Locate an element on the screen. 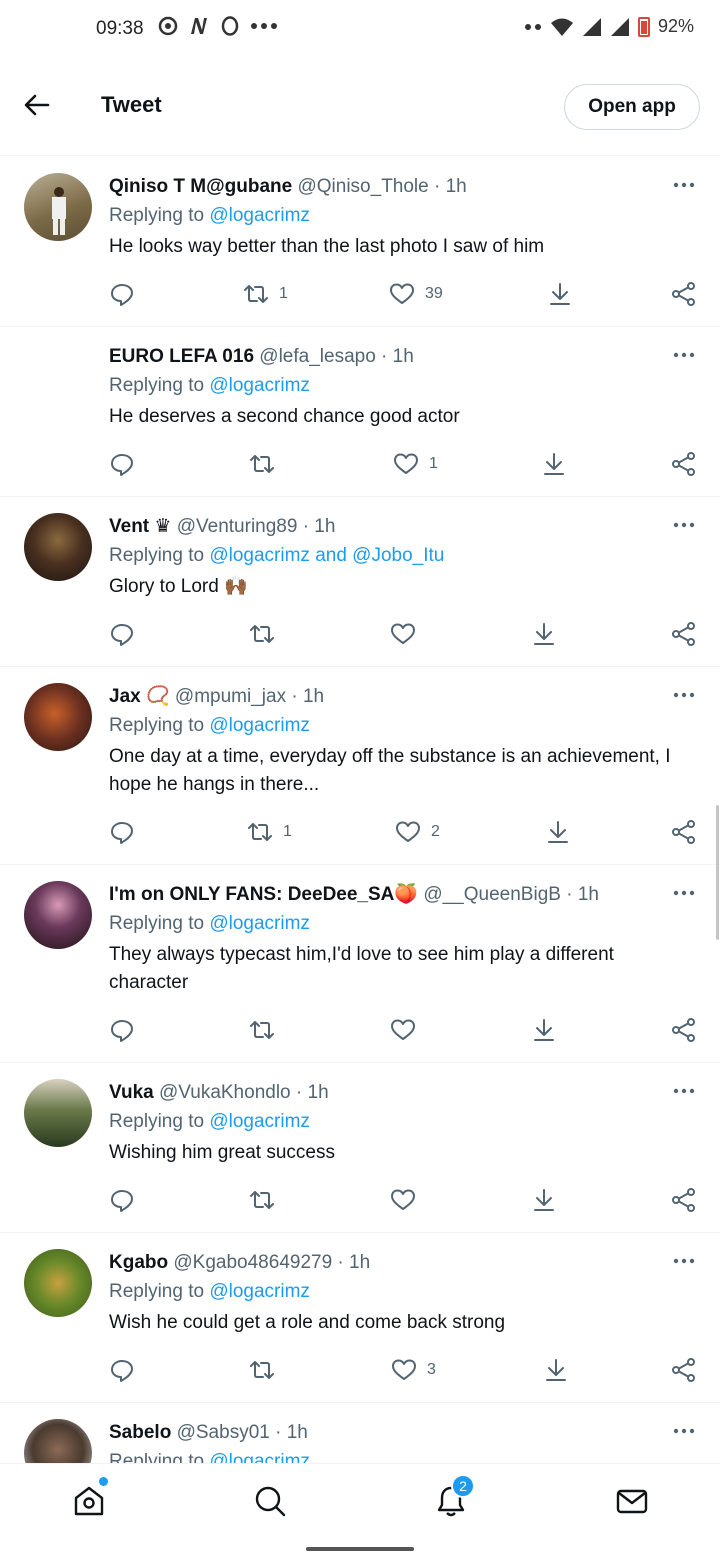  like-count: 2 is located at coordinates (435, 831).